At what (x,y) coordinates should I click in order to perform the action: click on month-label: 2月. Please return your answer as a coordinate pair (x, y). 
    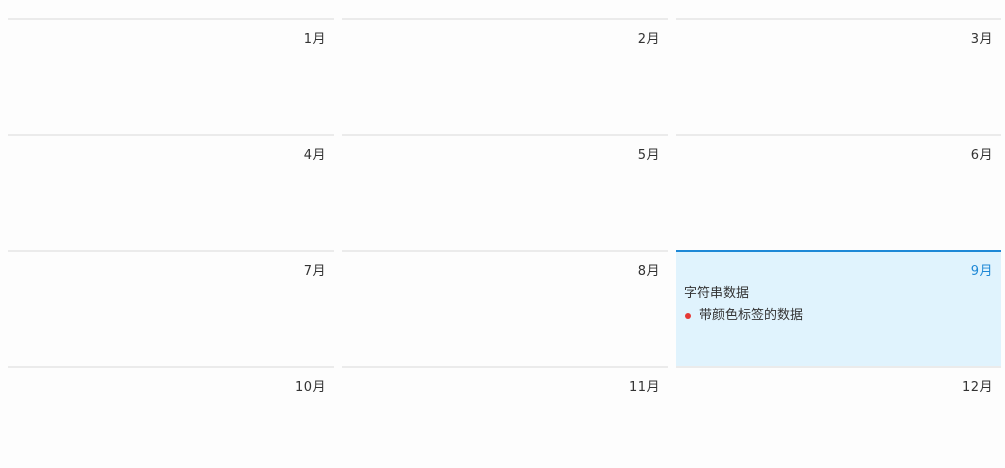
    Looking at the image, I should click on (648, 39).